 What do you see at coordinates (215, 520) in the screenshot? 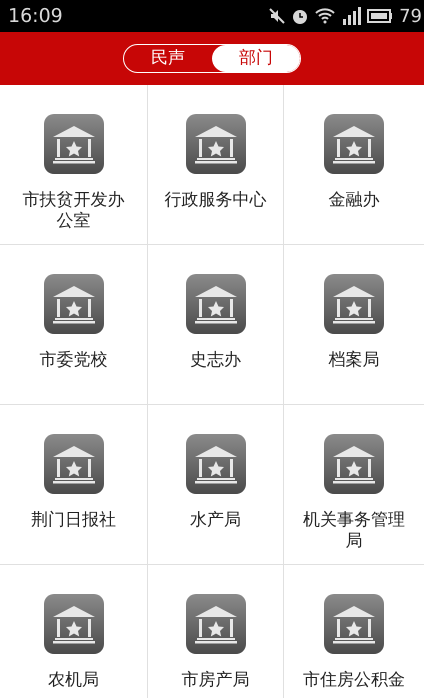
I see `department-name: 水产局` at bounding box center [215, 520].